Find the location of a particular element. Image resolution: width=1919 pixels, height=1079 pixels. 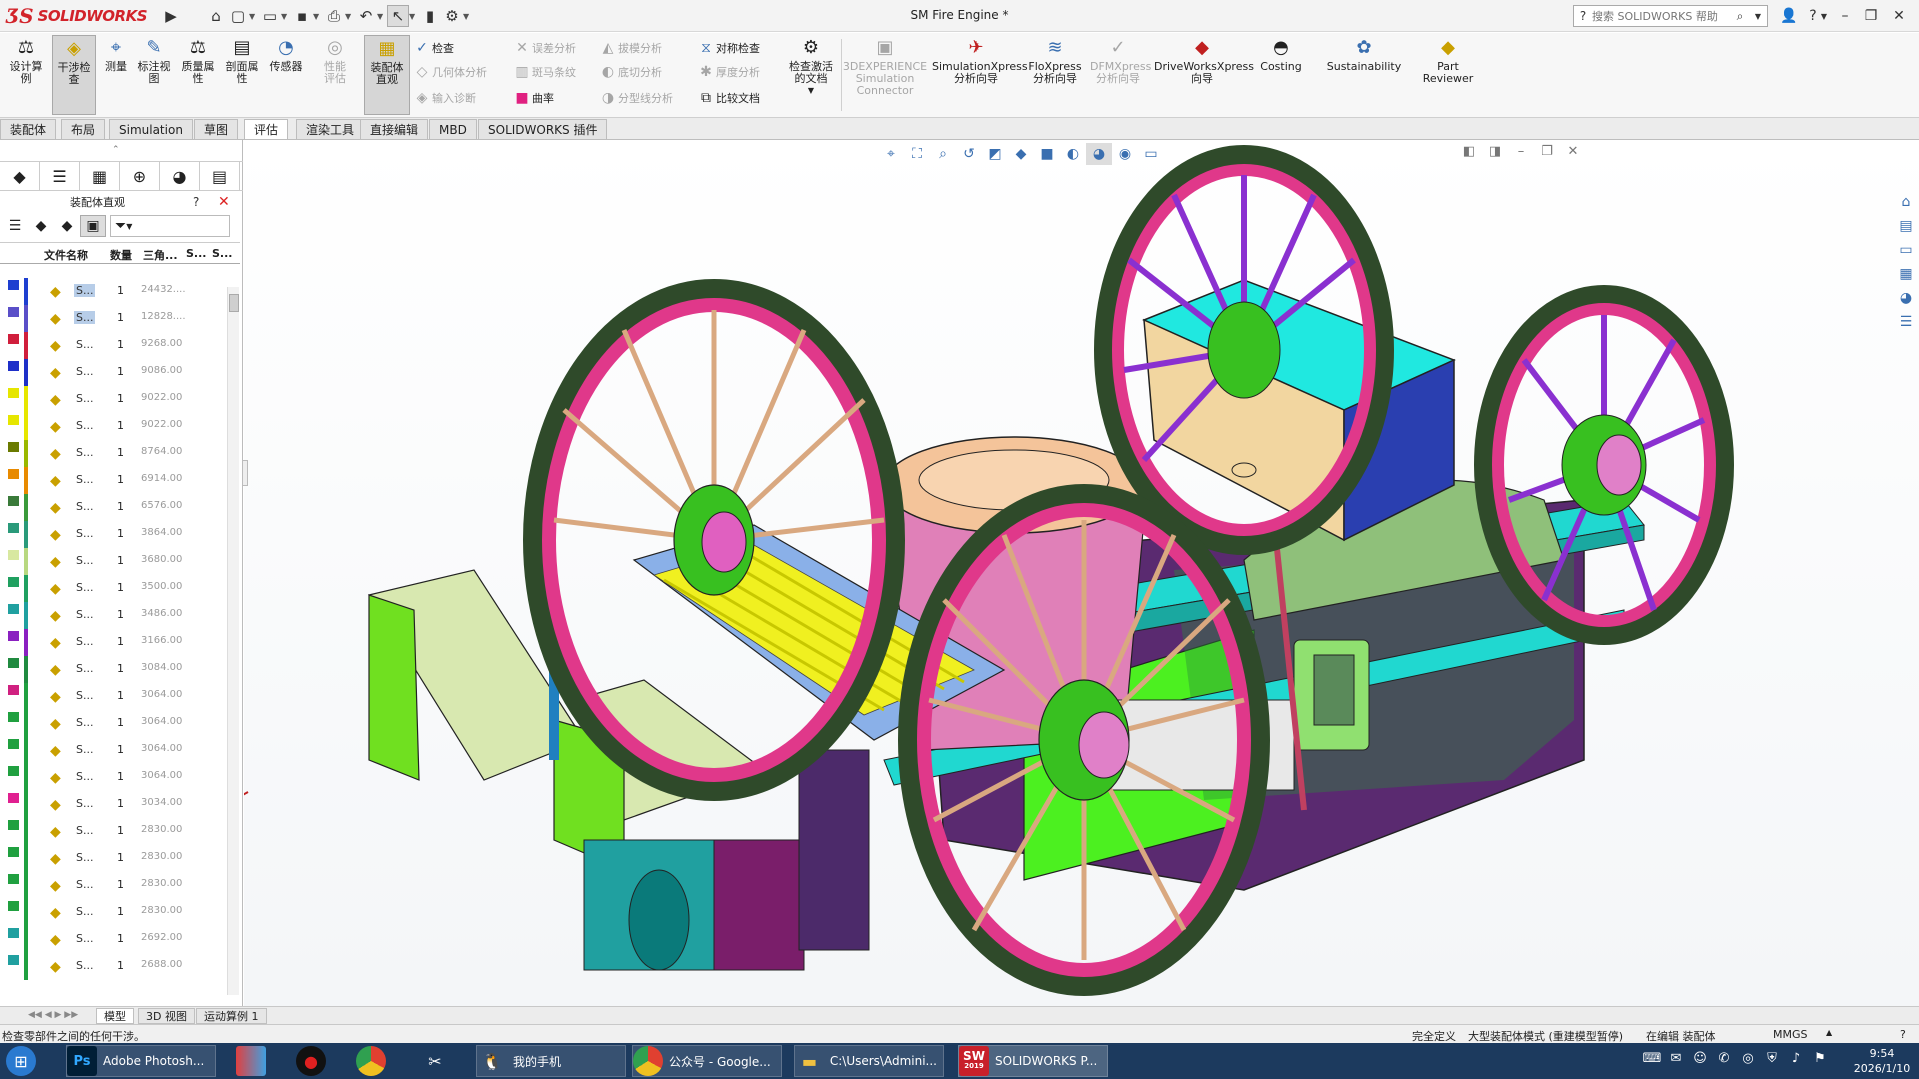

panel-close-icon: ✕ is located at coordinates (224, 202).